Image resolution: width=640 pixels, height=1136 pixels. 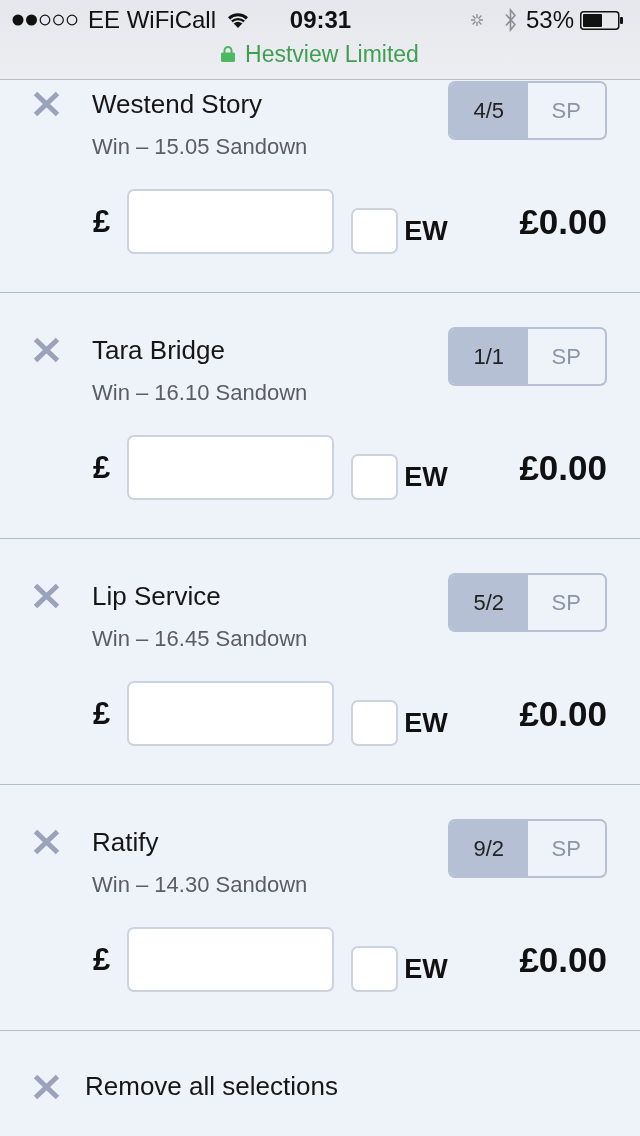 What do you see at coordinates (178, 104) in the screenshot?
I see `selection-name: Westend Story` at bounding box center [178, 104].